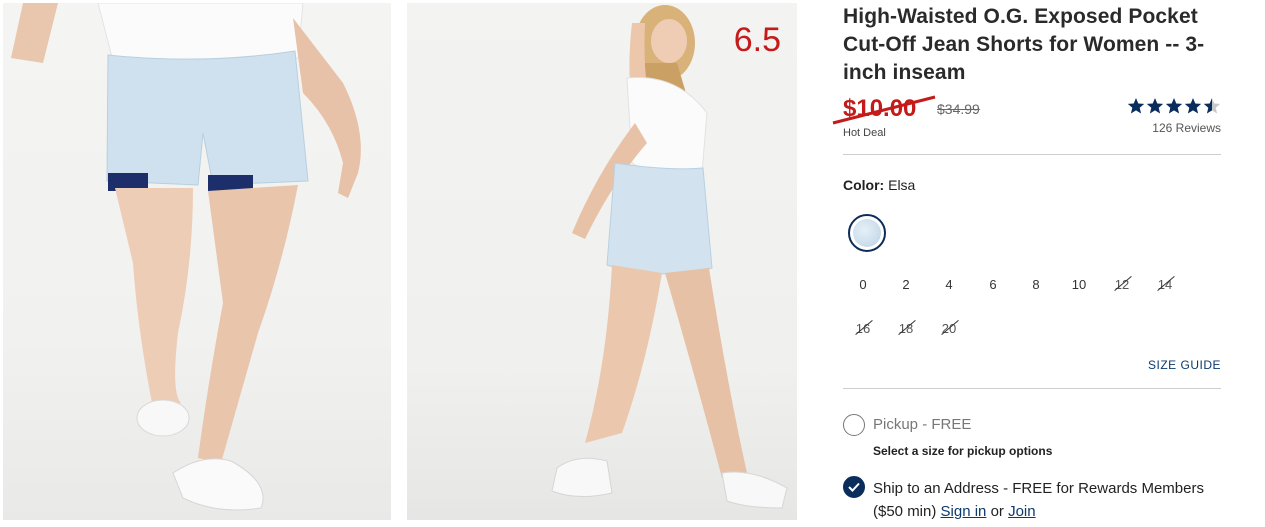 The image size is (1265, 527). Describe the element at coordinates (880, 108) in the screenshot. I see `sale-price: $10.00` at that location.